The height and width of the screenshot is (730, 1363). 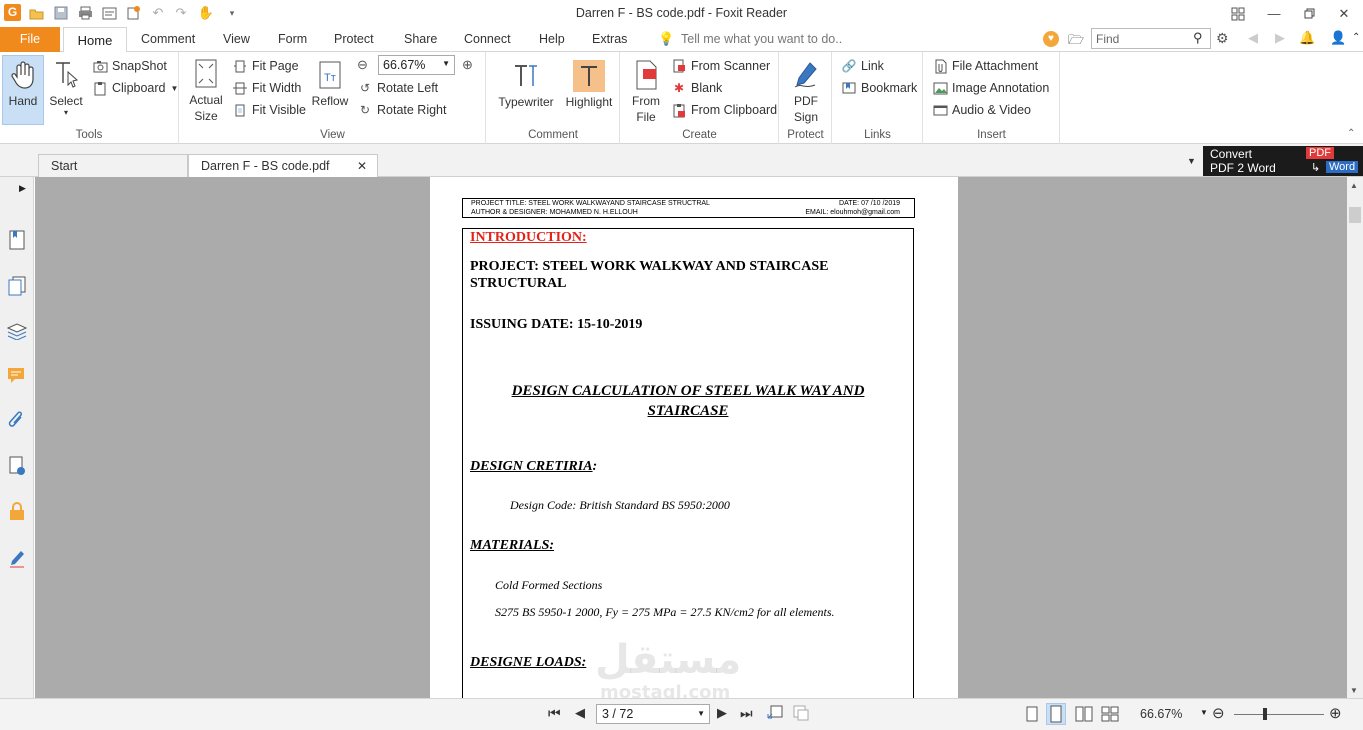 I want to click on expand-panel-icon: ▶, so click(x=22, y=188).